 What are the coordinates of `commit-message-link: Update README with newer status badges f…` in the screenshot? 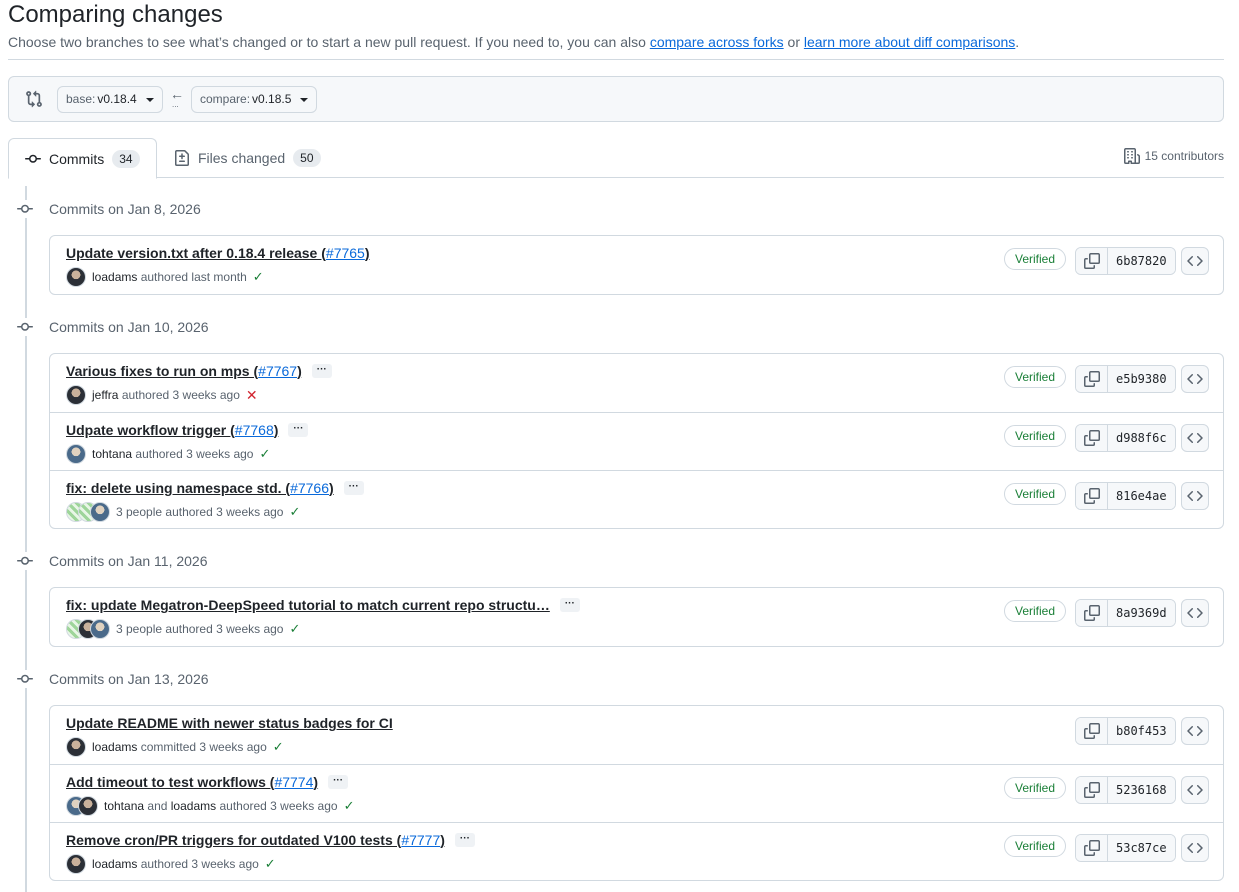 It's located at (229, 723).